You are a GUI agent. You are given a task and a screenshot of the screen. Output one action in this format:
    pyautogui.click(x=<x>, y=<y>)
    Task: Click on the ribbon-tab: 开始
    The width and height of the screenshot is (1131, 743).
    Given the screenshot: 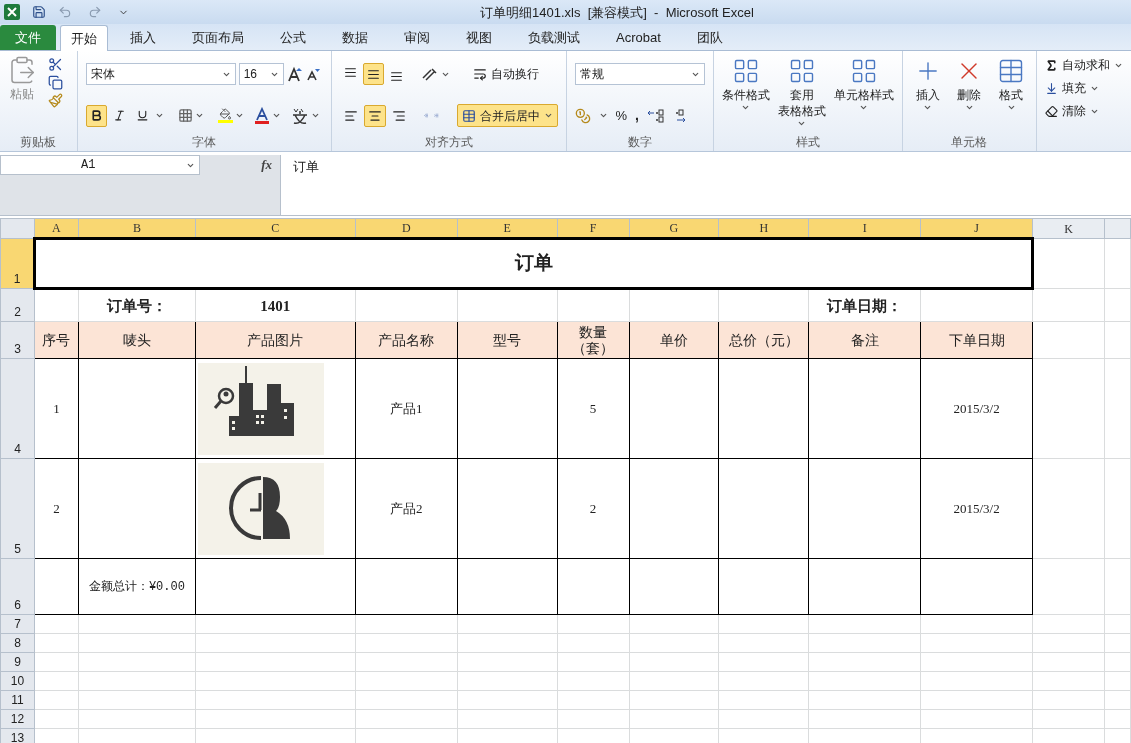 What is the action you would take?
    pyautogui.click(x=84, y=38)
    